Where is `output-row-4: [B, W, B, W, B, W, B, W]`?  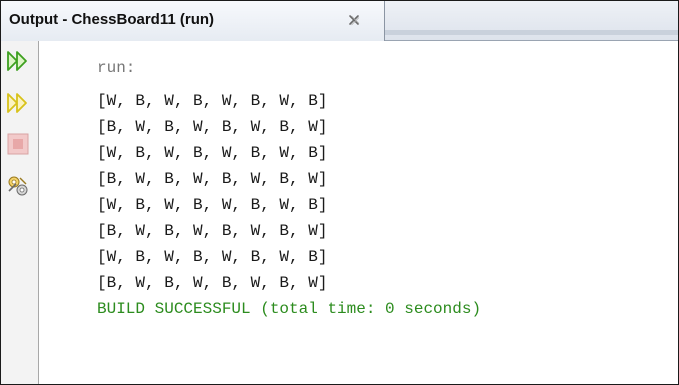 output-row-4: [B, W, B, W, B, W, B, W] is located at coordinates (212, 179).